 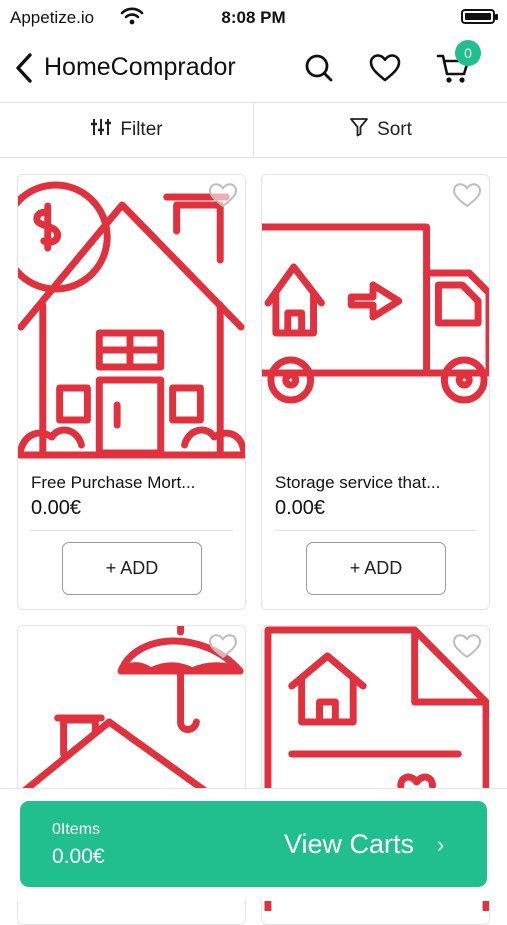 I want to click on moving-truck-icon, so click(x=375, y=313).